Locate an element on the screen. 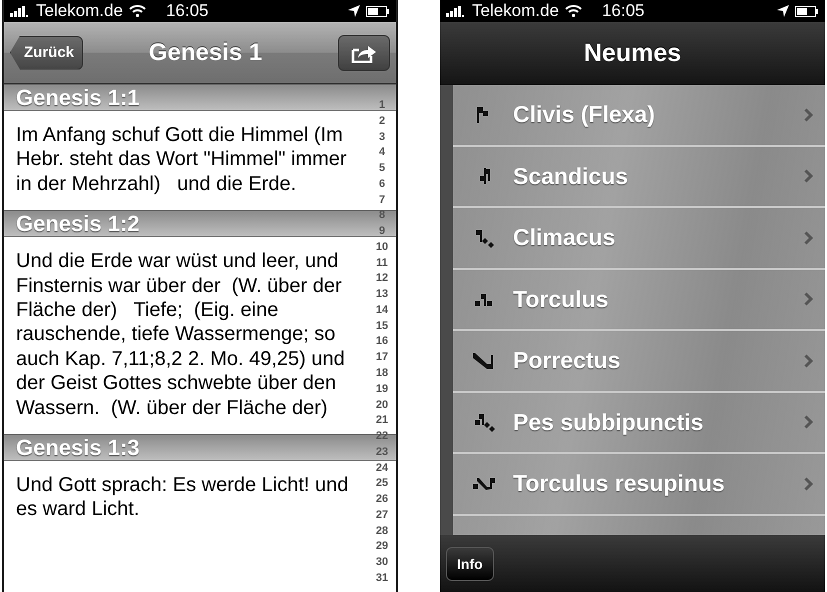 This screenshot has width=827, height=592. index-number: 4 is located at coordinates (382, 152).